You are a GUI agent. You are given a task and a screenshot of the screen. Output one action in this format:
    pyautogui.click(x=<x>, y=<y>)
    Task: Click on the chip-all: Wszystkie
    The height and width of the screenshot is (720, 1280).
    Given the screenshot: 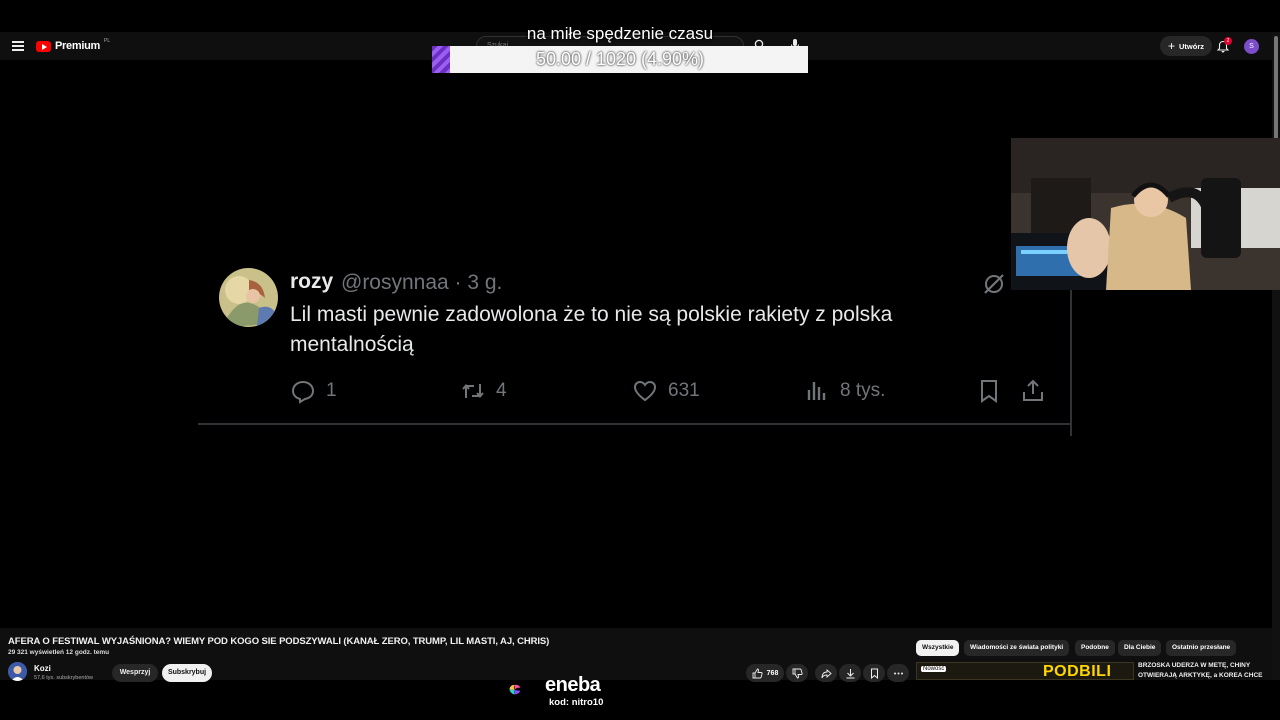 What is the action you would take?
    pyautogui.click(x=938, y=648)
    